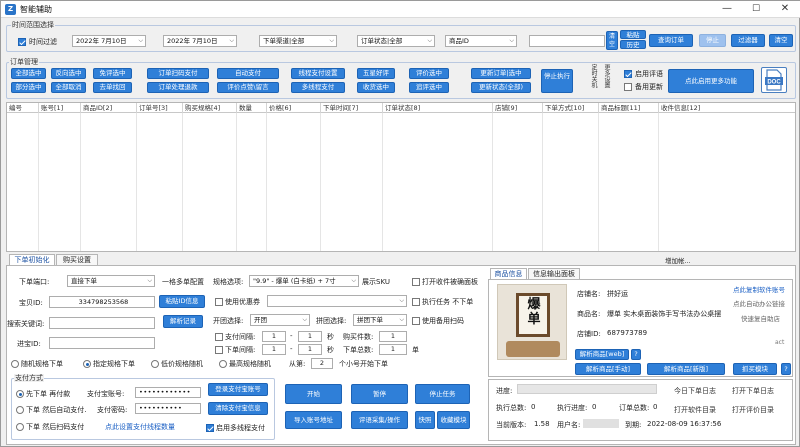 The image size is (800, 447). I want to click on pin-select: 拼团下单 ⌵, so click(380, 320).